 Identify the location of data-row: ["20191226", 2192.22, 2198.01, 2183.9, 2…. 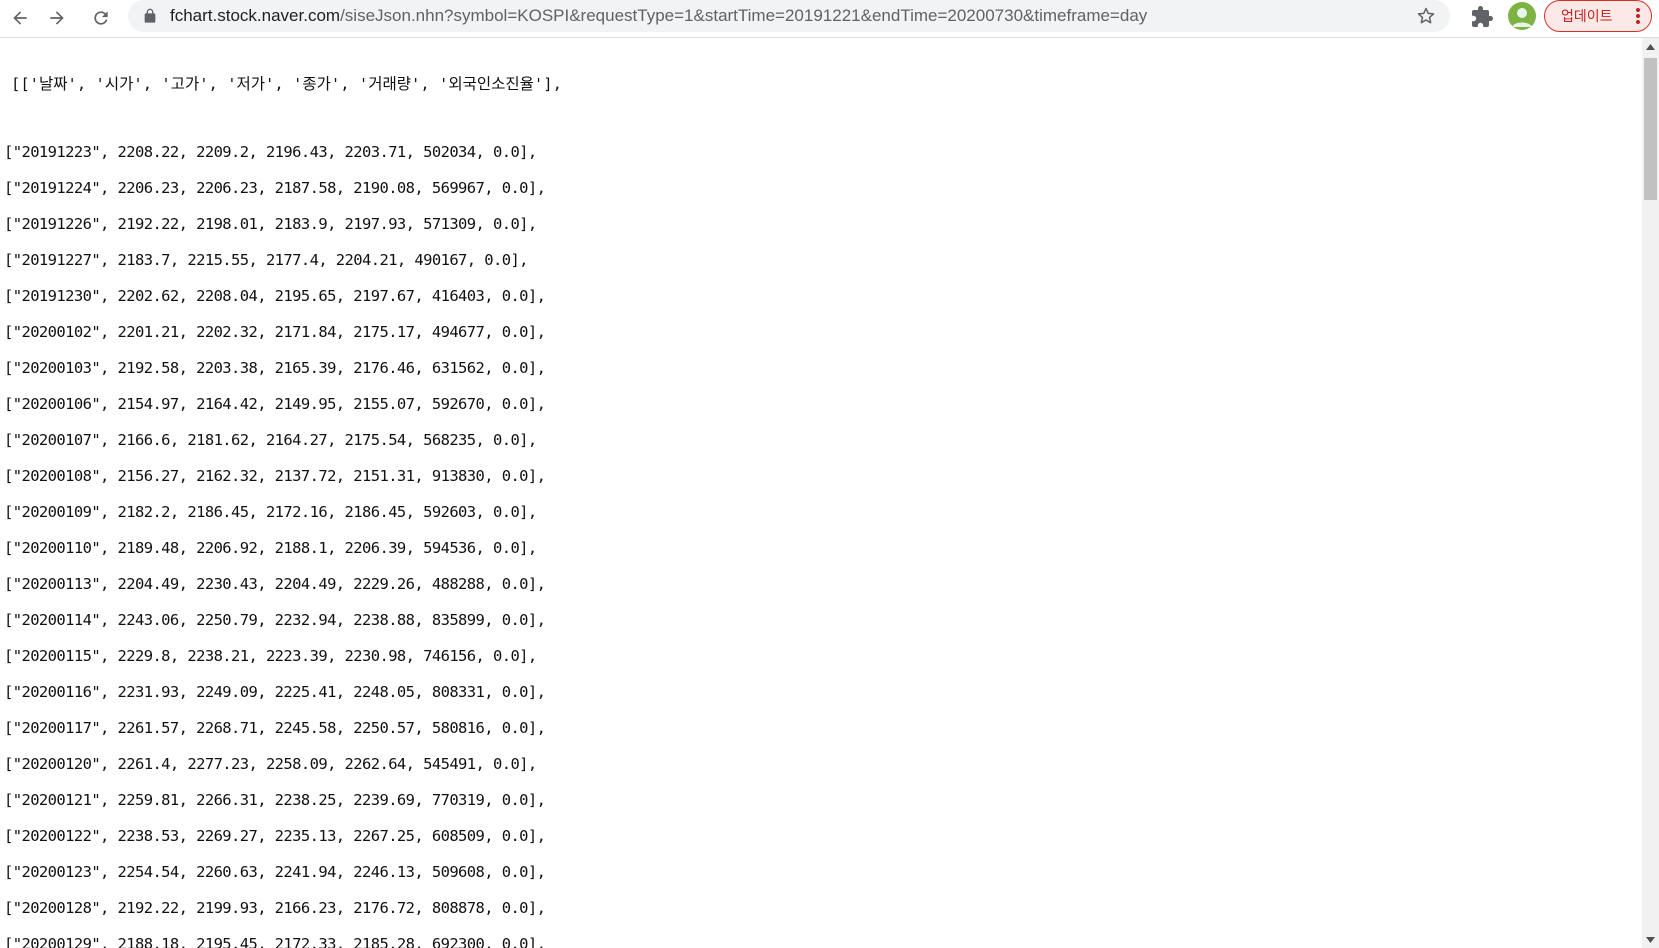
(270, 224).